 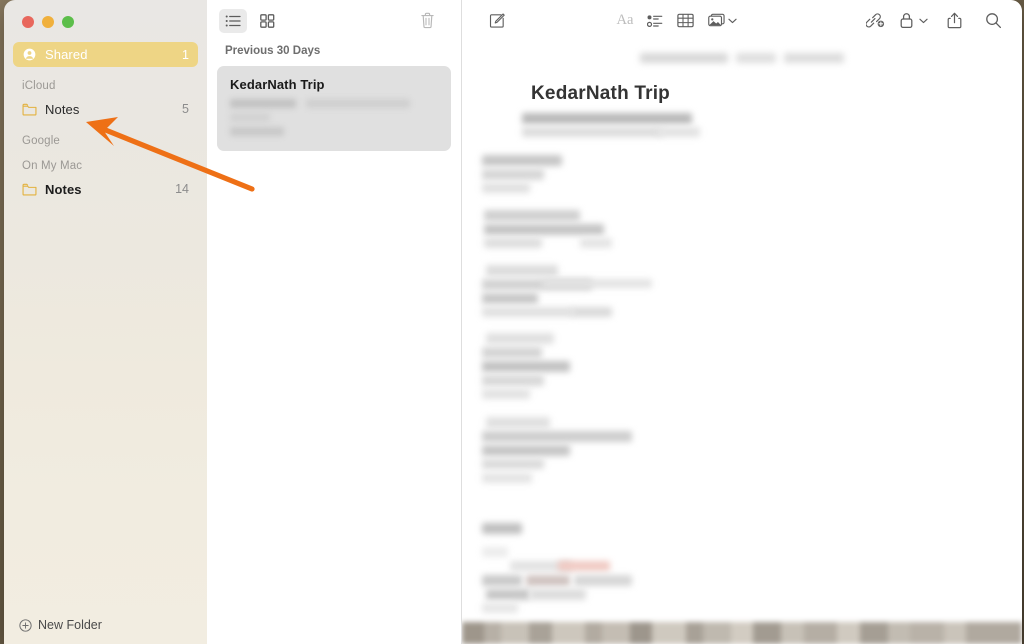 I want to click on sidebar-item-icloud-notes: Notes 5, so click(x=105, y=109).